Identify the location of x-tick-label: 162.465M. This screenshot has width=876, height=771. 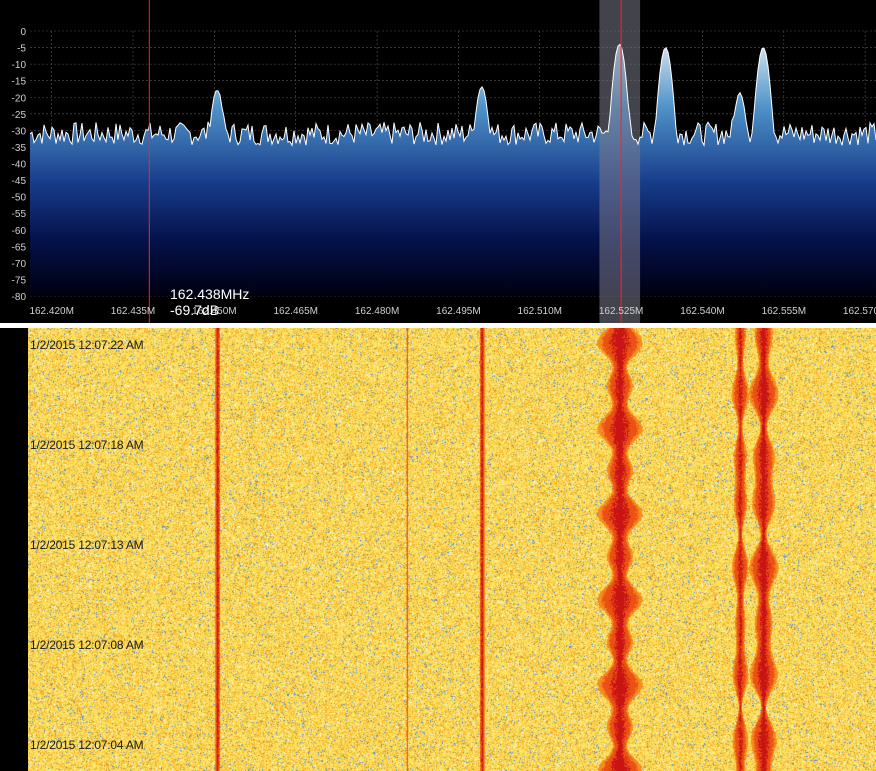
(295, 311).